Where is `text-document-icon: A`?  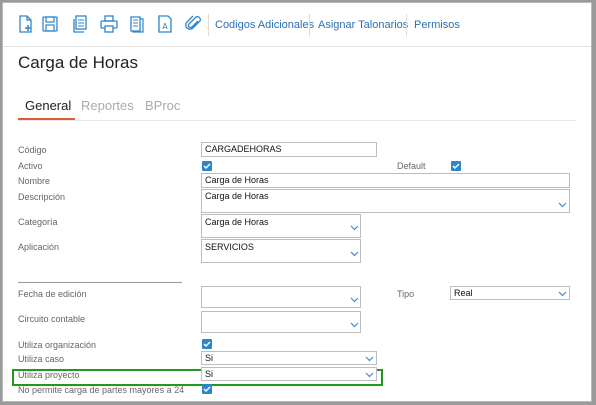
text-document-icon: A is located at coordinates (165, 24).